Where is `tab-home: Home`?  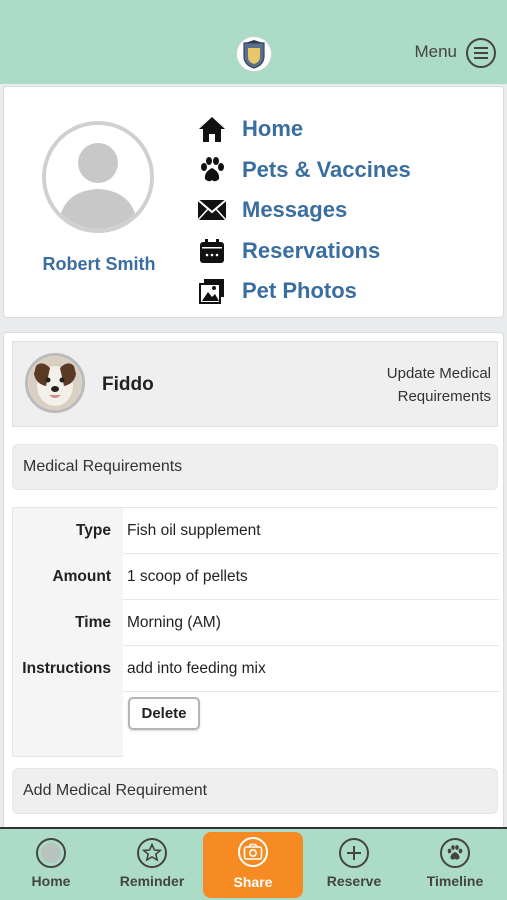 tab-home: Home is located at coordinates (51, 864).